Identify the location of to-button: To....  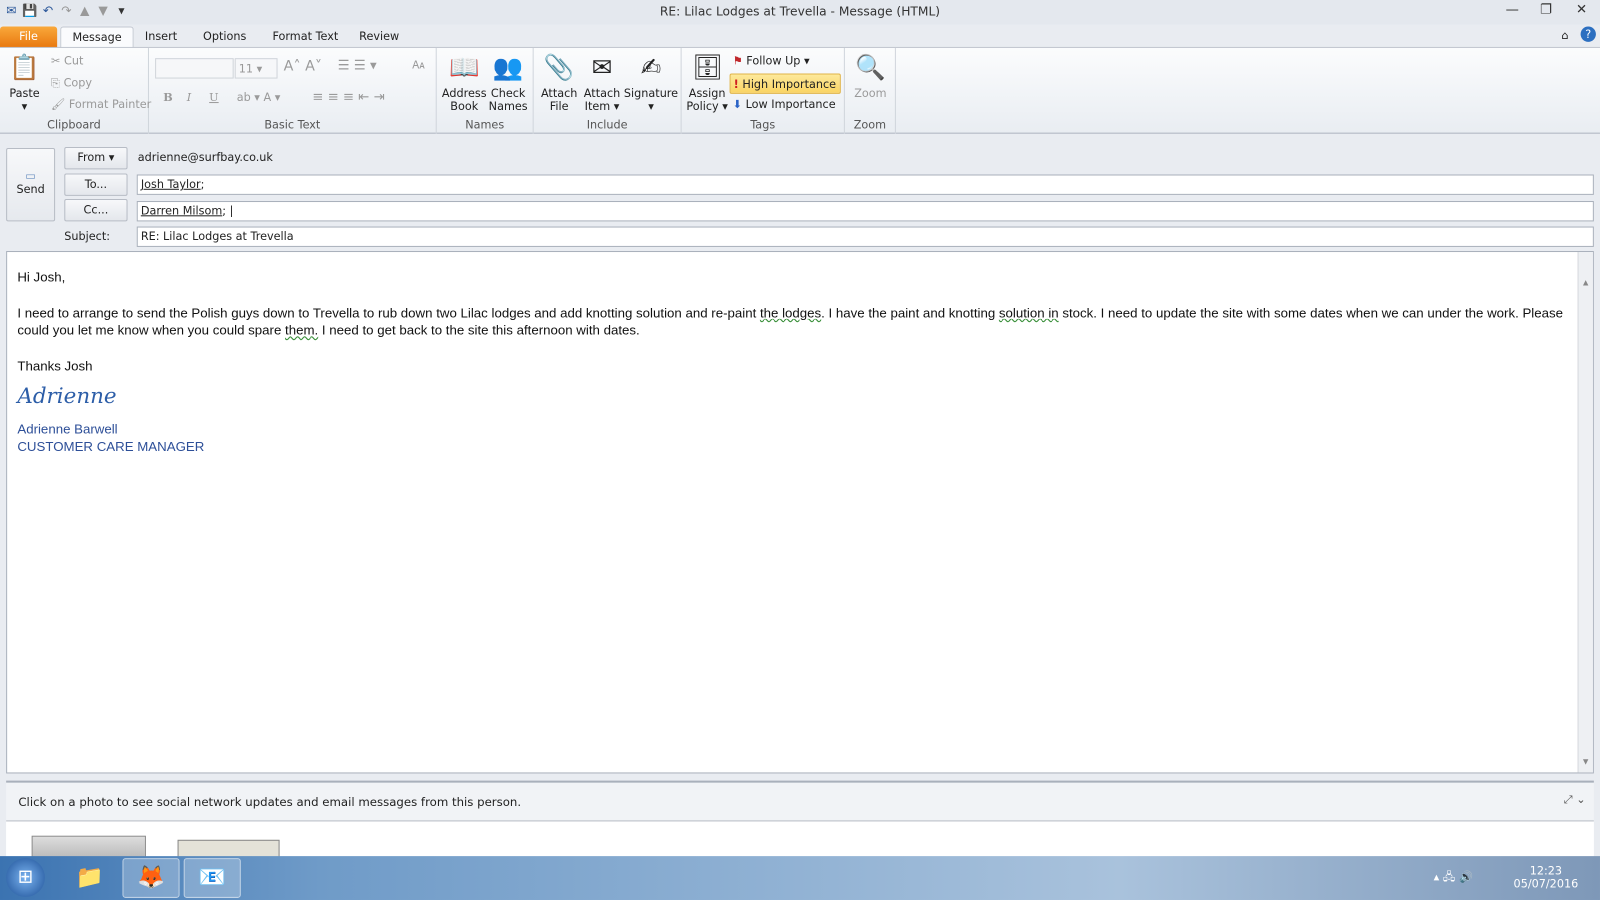
(96, 184).